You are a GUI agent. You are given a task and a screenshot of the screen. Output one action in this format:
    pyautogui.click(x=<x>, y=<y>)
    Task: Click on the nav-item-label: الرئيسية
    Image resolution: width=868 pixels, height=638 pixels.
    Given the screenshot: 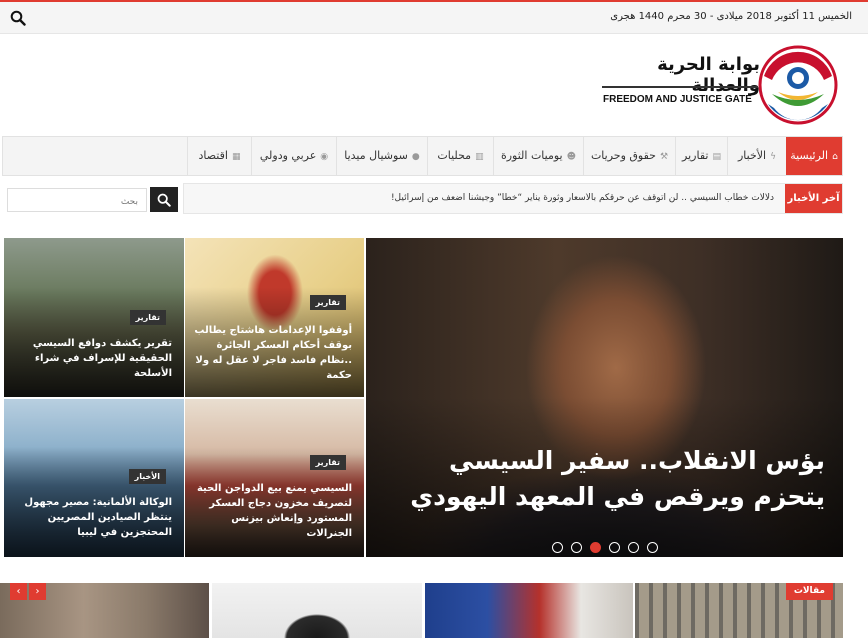 What is the action you would take?
    pyautogui.click(x=809, y=155)
    